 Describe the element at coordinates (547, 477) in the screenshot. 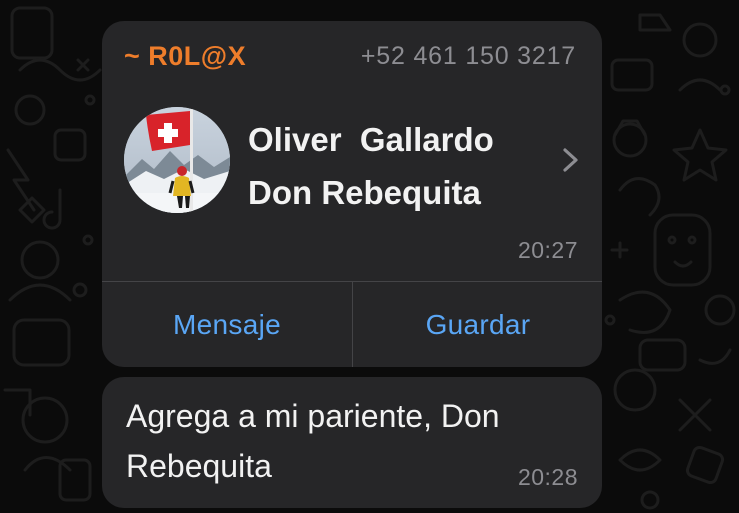

I see `message-timestamp: 20:28` at that location.